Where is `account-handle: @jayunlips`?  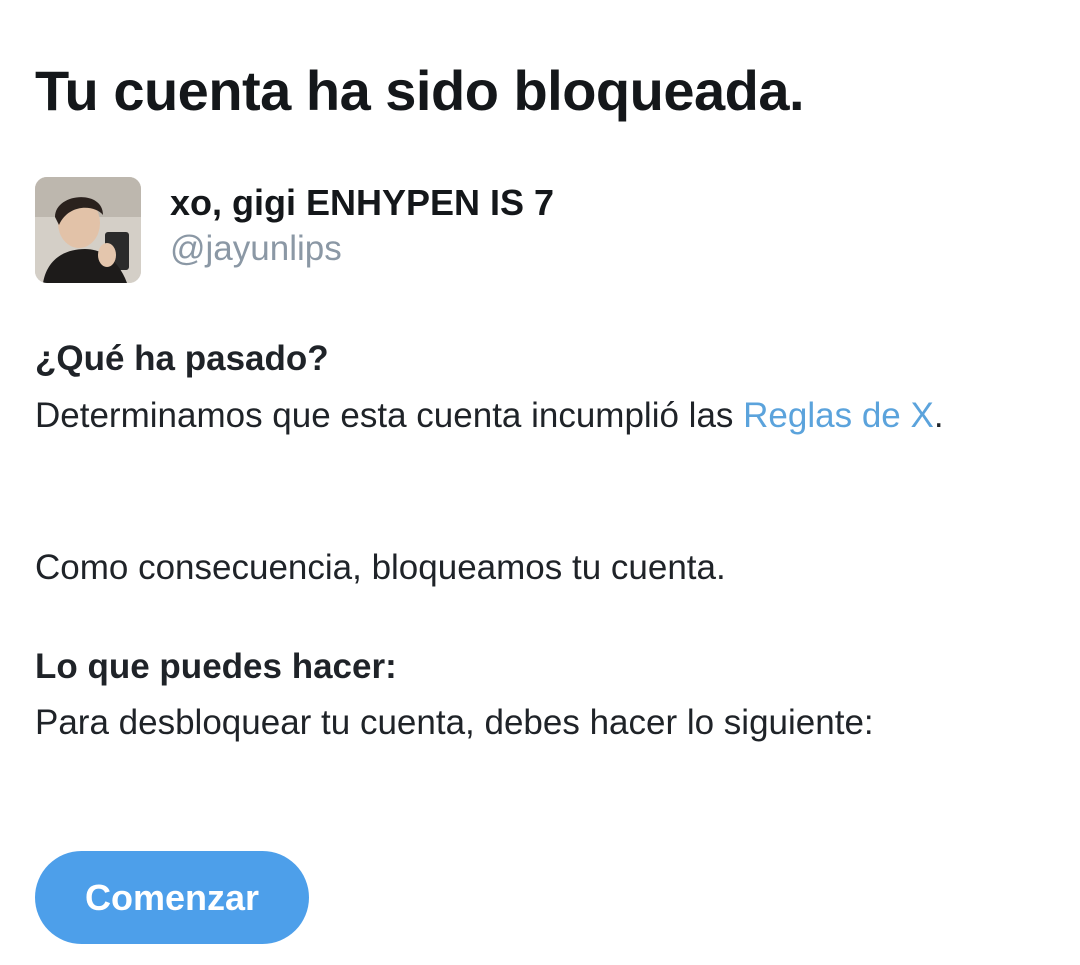 account-handle: @jayunlips is located at coordinates (256, 248).